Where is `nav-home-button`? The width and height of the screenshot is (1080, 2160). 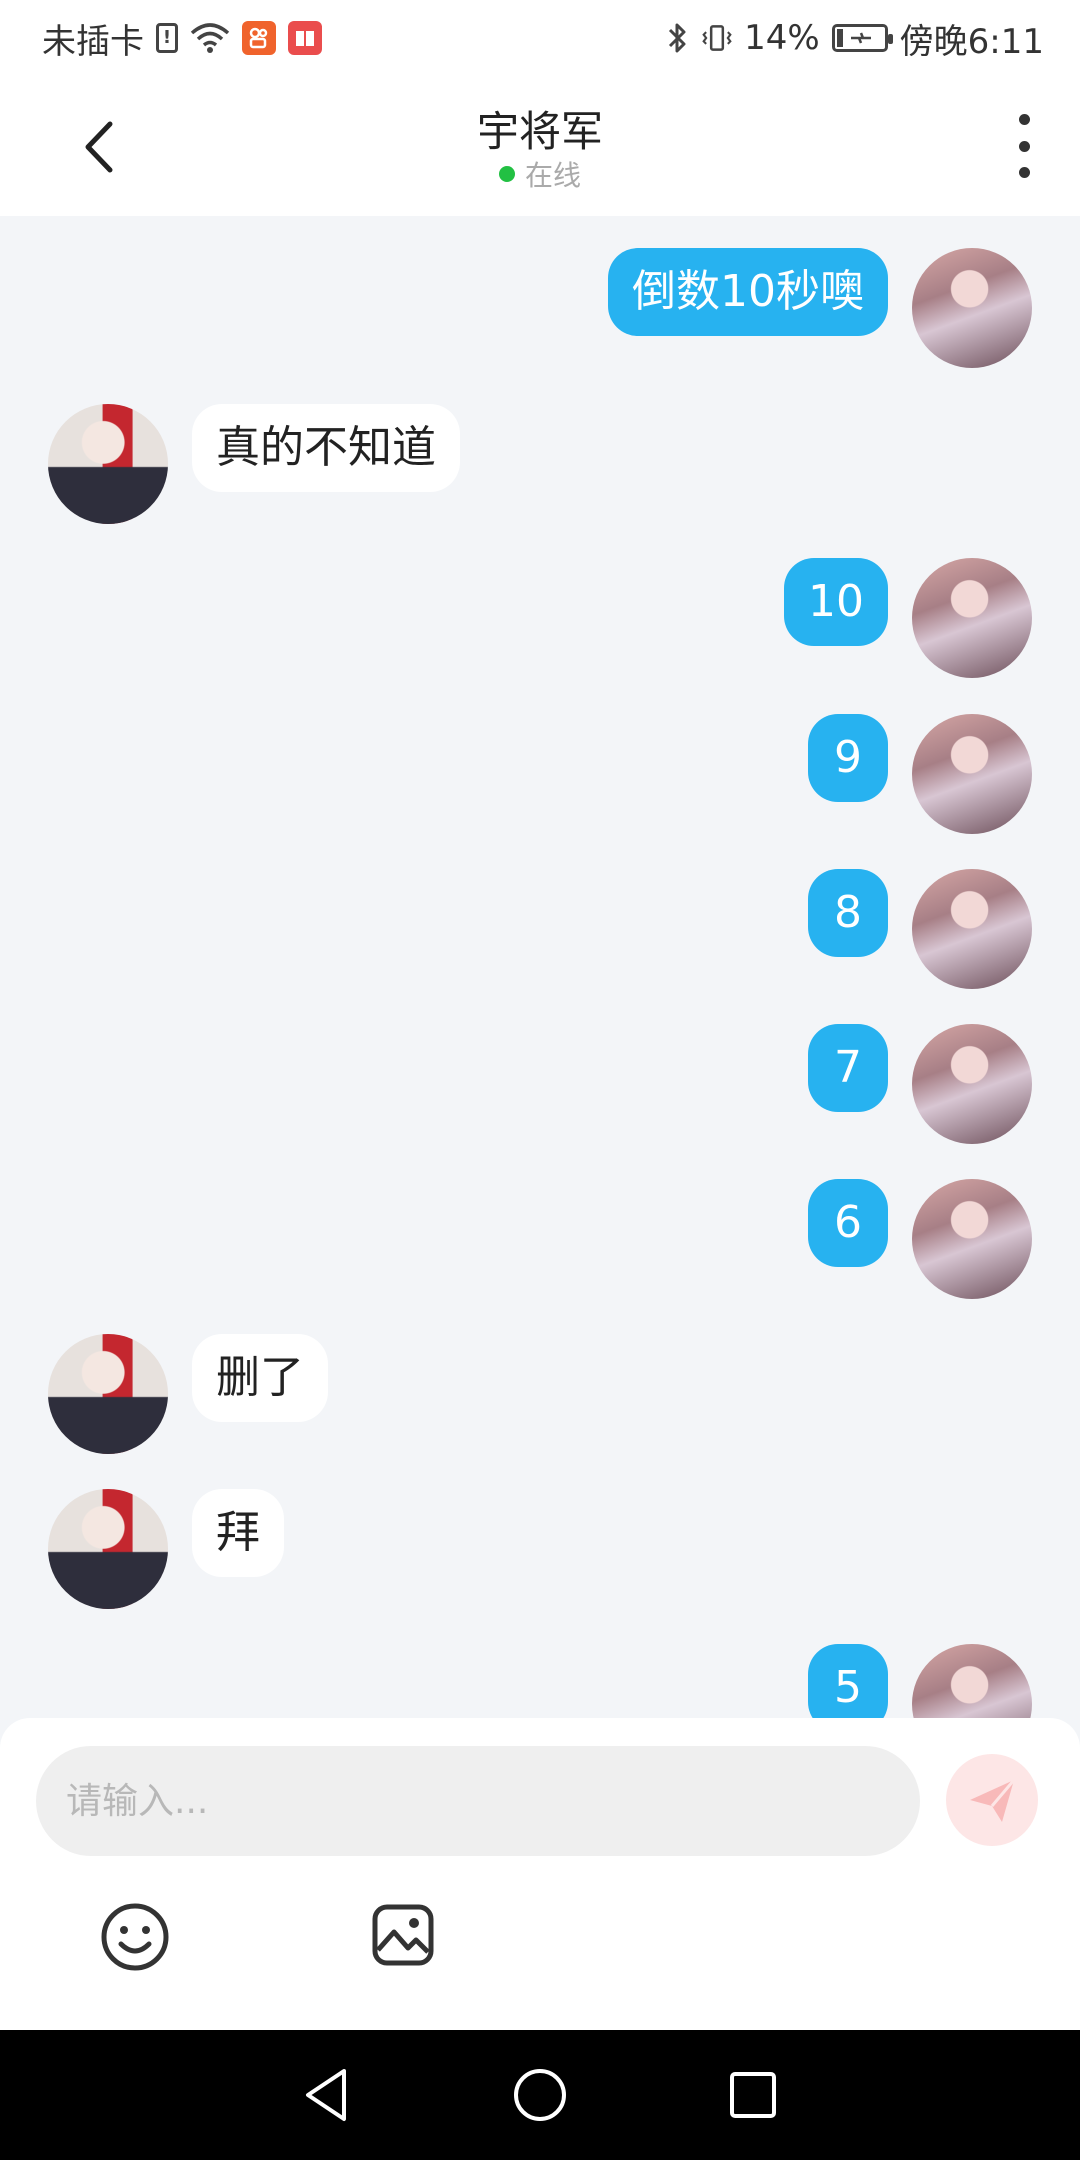 nav-home-button is located at coordinates (540, 2095).